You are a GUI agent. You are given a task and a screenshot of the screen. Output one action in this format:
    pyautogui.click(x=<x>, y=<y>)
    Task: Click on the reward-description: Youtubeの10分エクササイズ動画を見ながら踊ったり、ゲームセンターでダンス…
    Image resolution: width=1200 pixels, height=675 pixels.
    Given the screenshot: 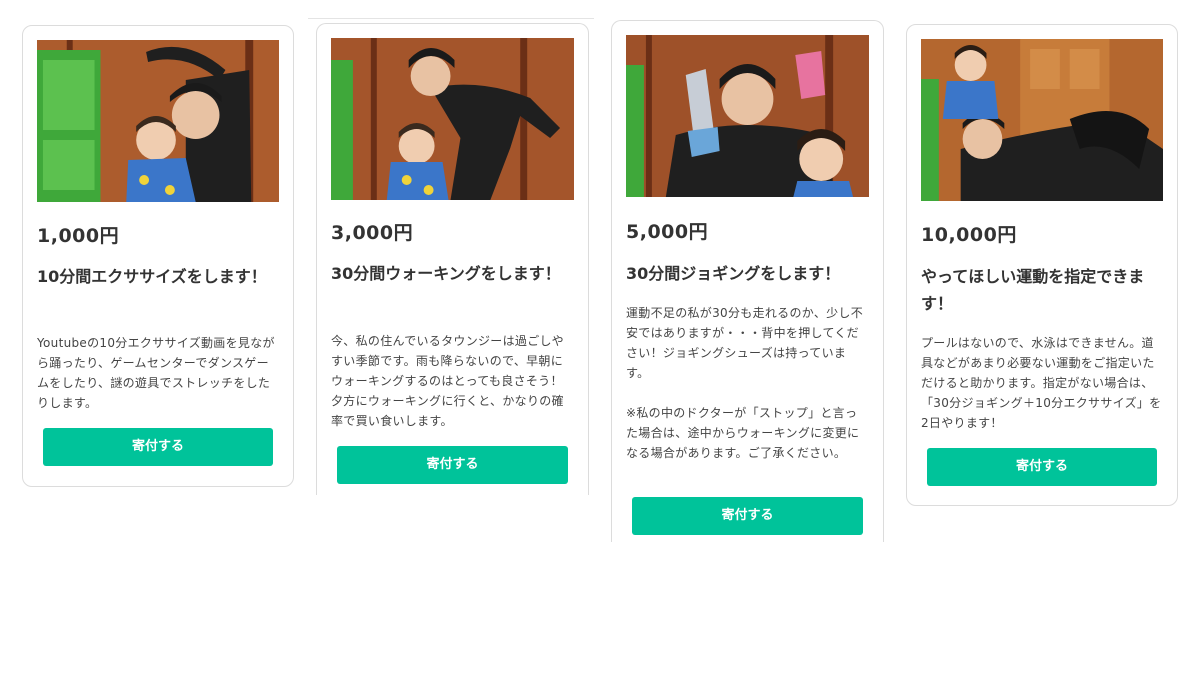 What is the action you would take?
    pyautogui.click(x=156, y=373)
    